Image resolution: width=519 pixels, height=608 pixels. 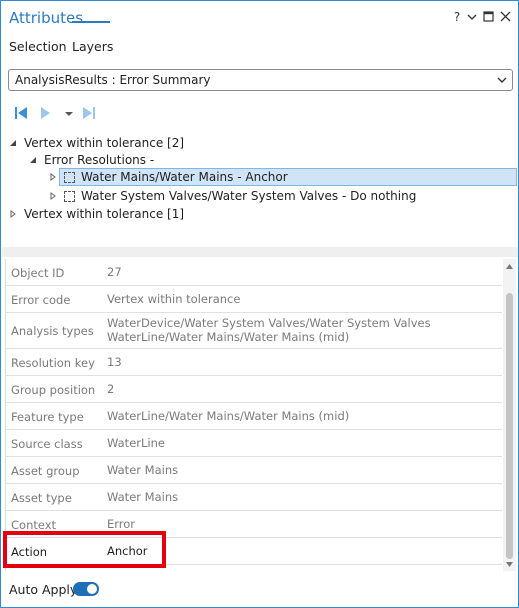 I want to click on tree-node-label: Error Resolutions -, so click(x=99, y=160).